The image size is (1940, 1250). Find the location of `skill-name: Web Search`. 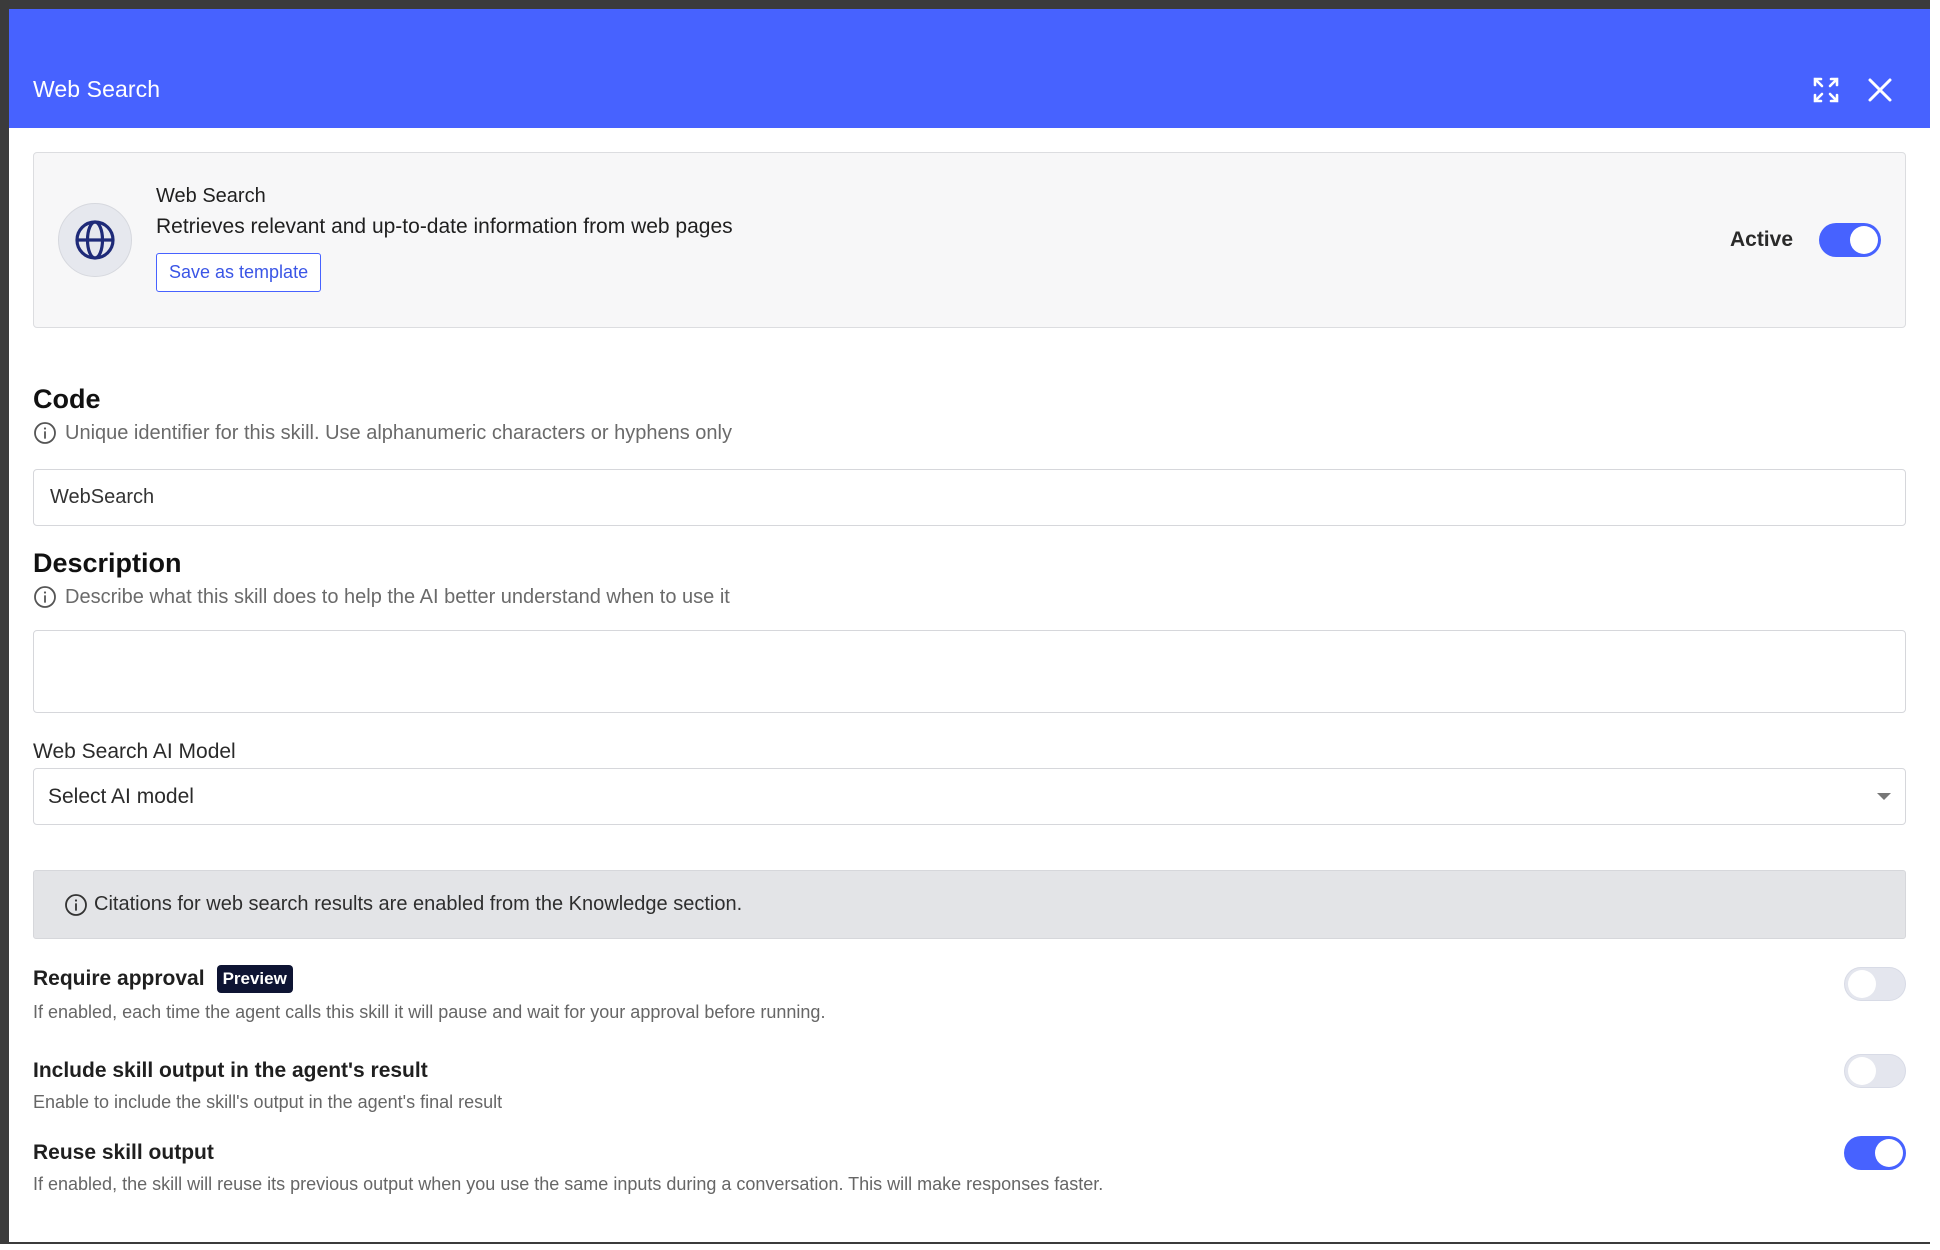

skill-name: Web Search is located at coordinates (211, 195).